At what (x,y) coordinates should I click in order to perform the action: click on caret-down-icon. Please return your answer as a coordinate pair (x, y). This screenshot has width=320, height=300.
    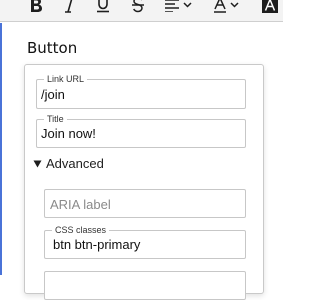
    Looking at the image, I should click on (37, 163).